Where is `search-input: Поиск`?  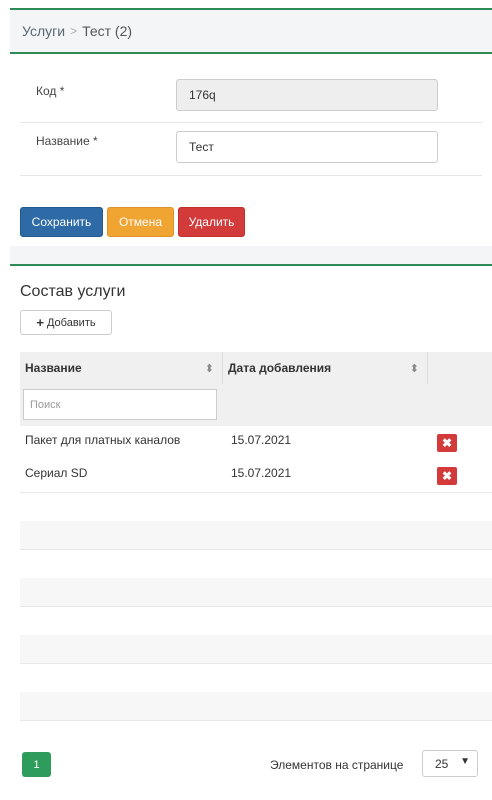
search-input: Поиск is located at coordinates (120, 404).